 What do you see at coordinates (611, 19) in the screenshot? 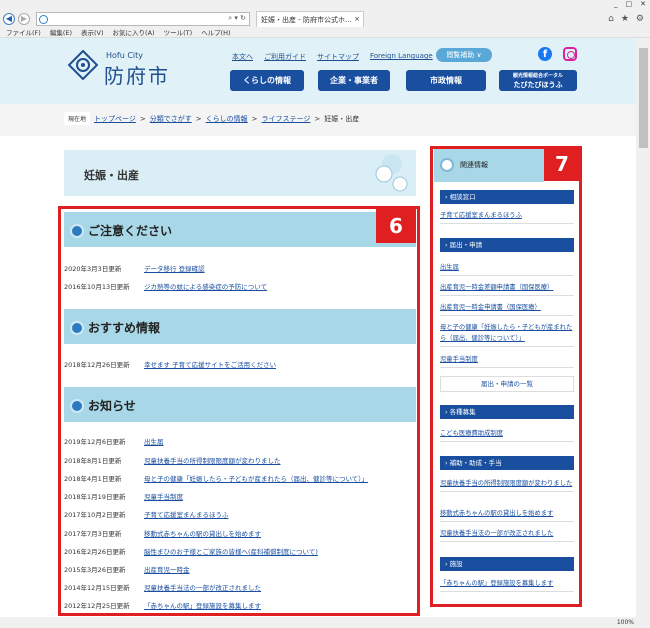
I see `home-icon: ⌂` at bounding box center [611, 19].